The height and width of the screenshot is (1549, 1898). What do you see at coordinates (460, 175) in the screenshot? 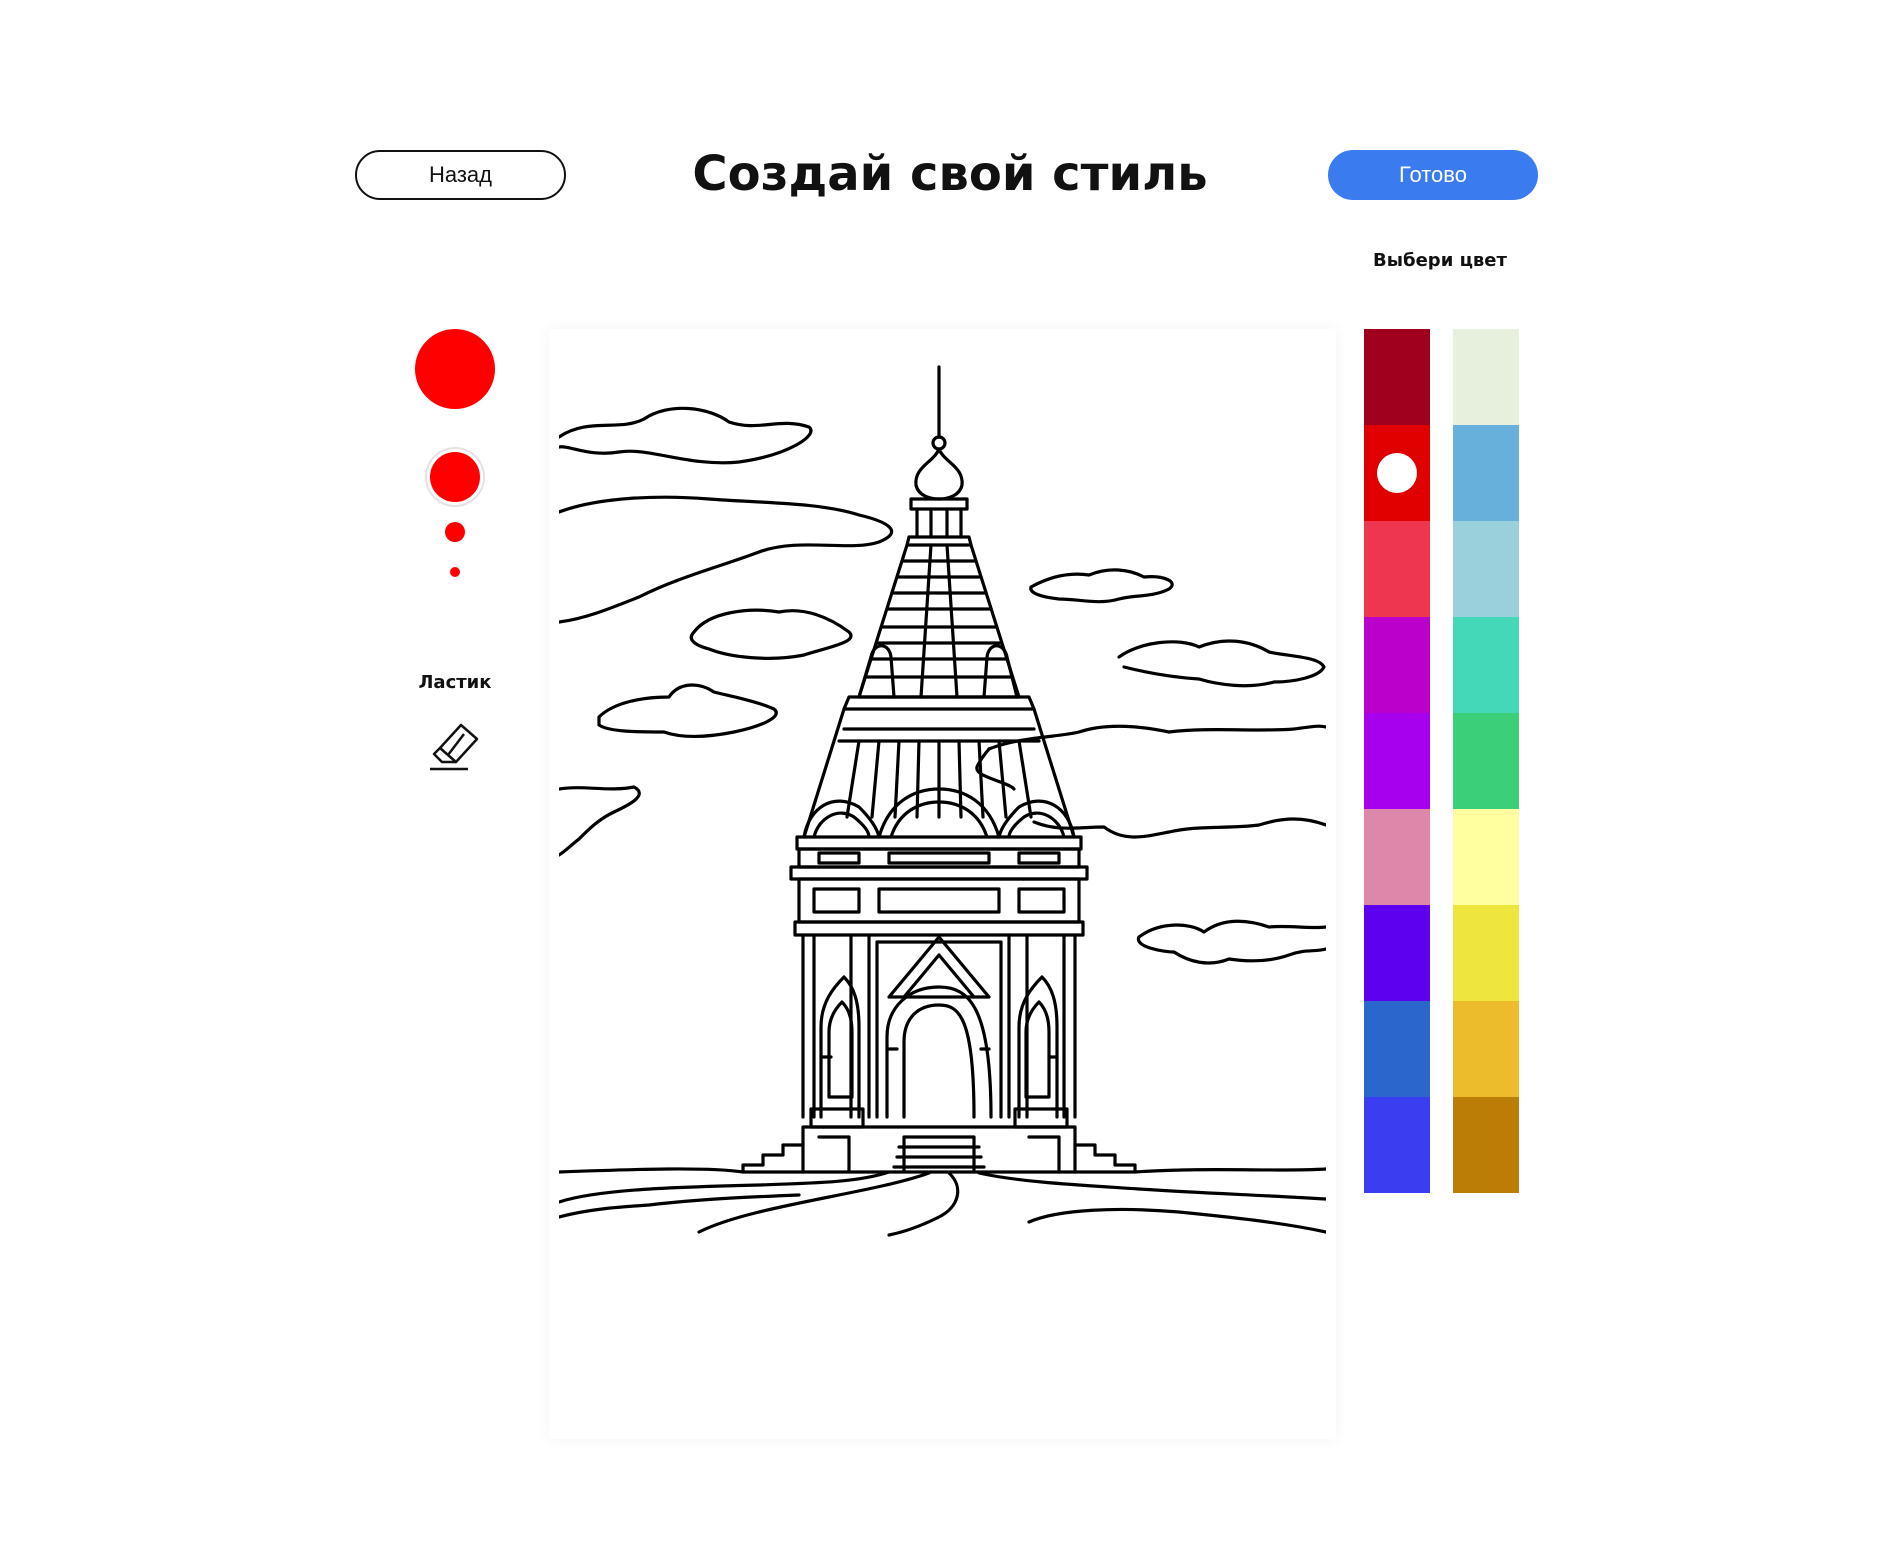
I see `back-button: Назад` at bounding box center [460, 175].